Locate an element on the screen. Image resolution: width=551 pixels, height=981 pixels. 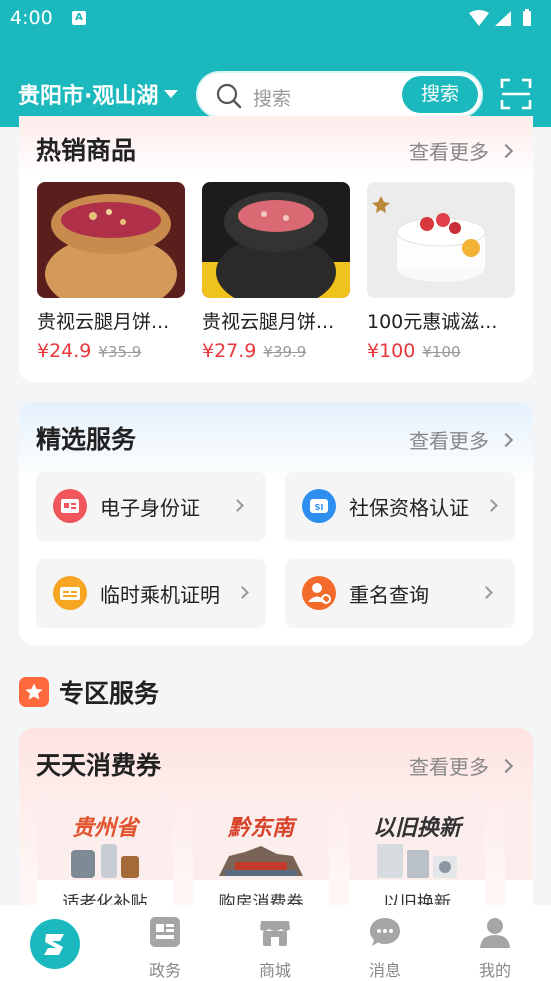
nav-label: 商城 is located at coordinates (274, 970).